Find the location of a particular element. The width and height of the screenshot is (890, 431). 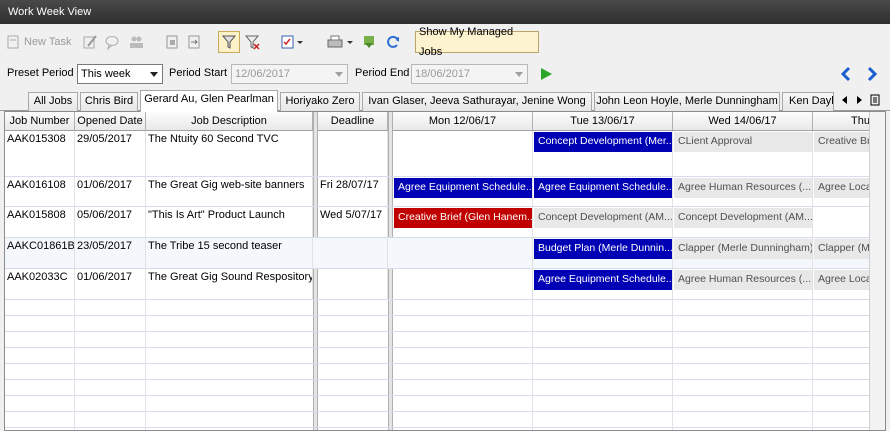

comment-icon is located at coordinates (112, 42).